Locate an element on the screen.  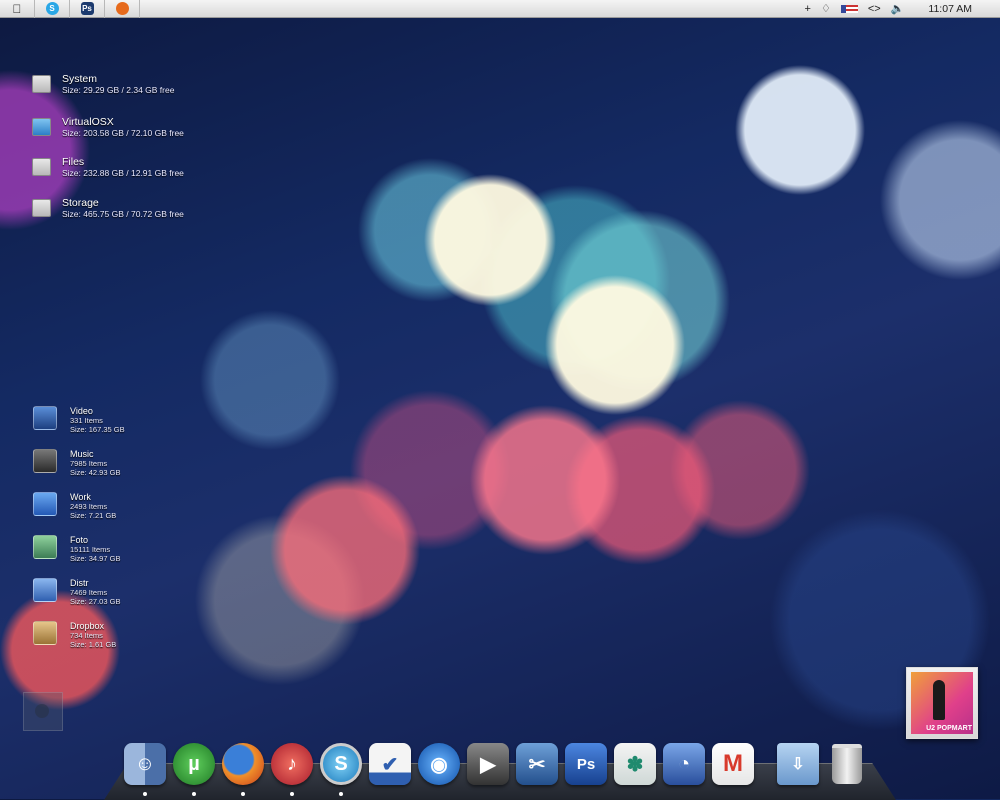
drive-size: Size: 203.58 GB / 72.10 GB free is located at coordinates (123, 133).